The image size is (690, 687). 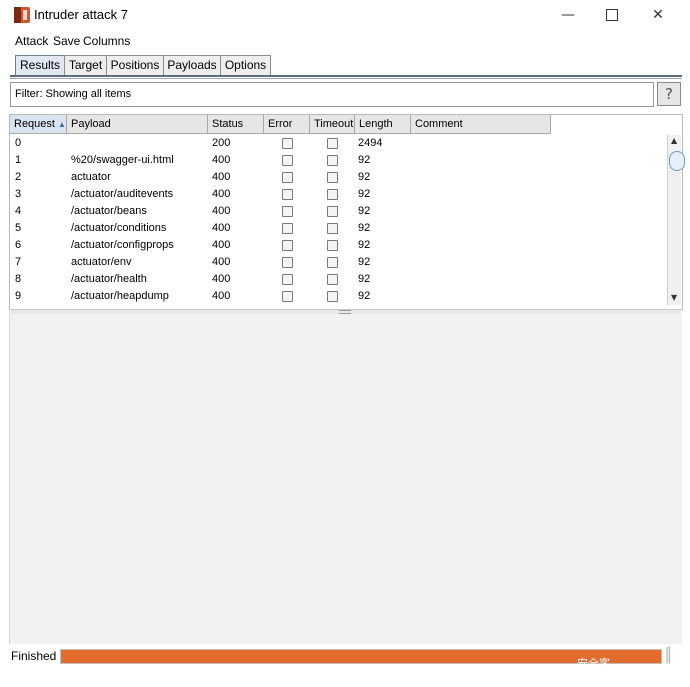 I want to click on minimize-button: —, so click(x=568, y=15).